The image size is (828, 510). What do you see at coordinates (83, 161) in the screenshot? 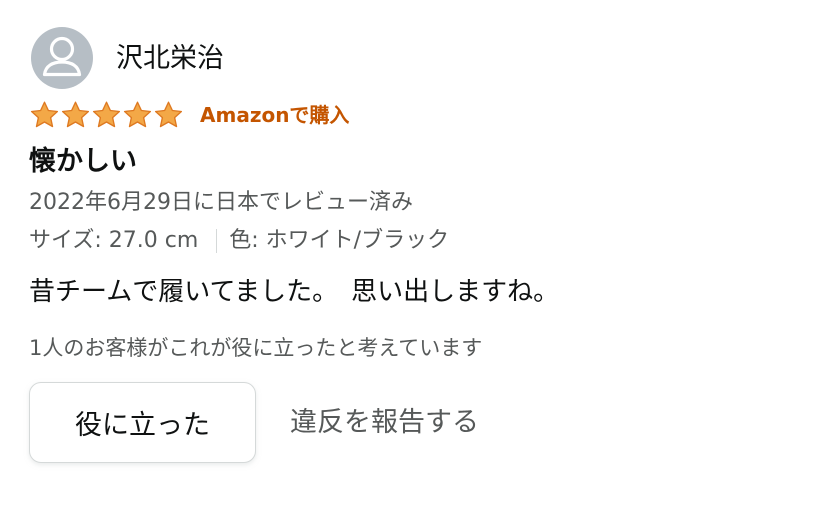
I see `review-title: 懐かしい` at bounding box center [83, 161].